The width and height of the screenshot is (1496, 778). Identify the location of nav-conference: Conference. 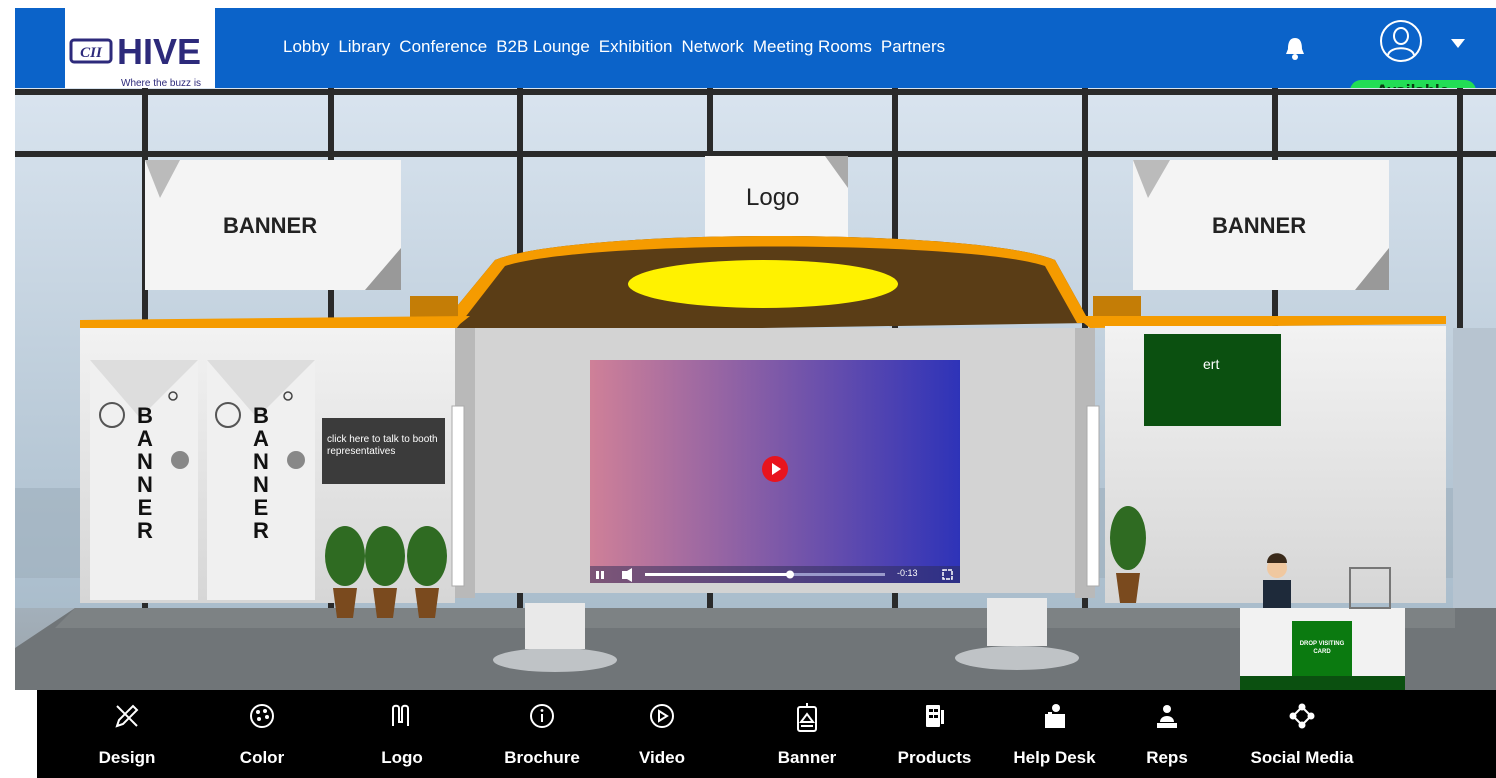
(443, 47).